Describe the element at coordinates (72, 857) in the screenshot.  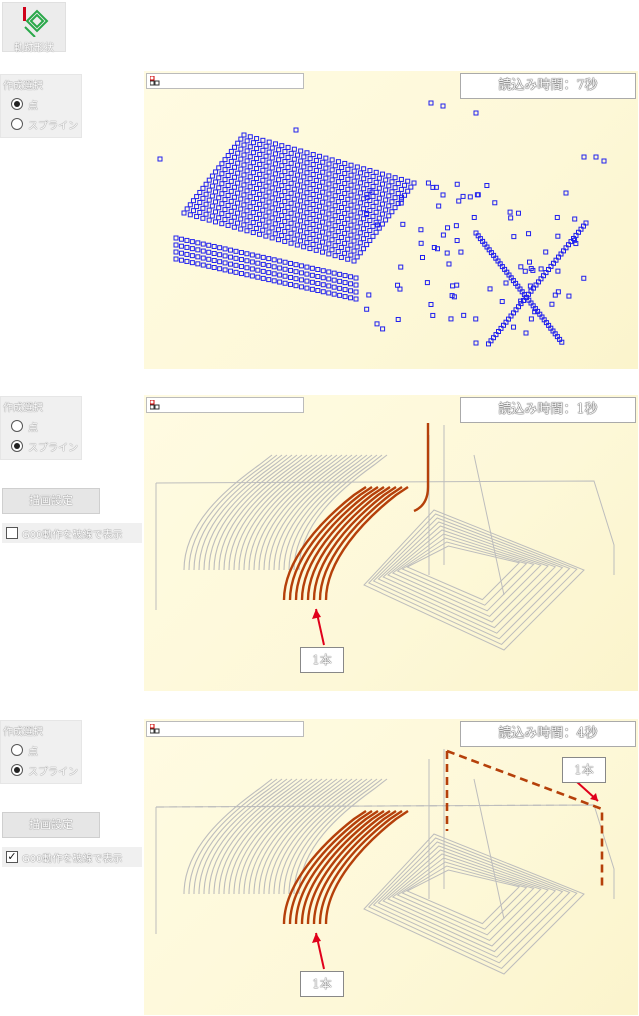
I see `g00-dashed-checkbox: ✓ G00動作を破線で表示` at that location.